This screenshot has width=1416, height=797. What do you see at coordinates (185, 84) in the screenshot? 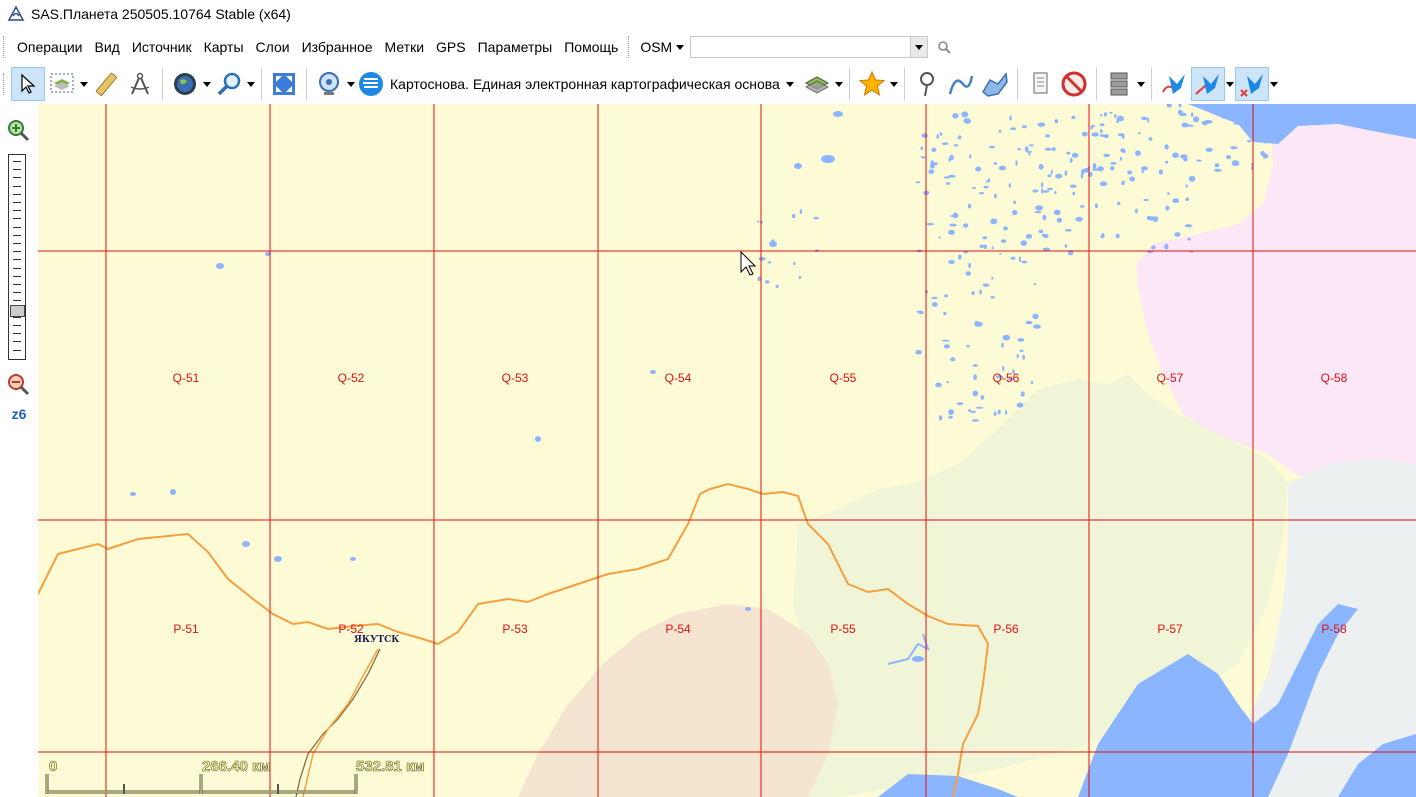
I see `globe-button` at bounding box center [185, 84].